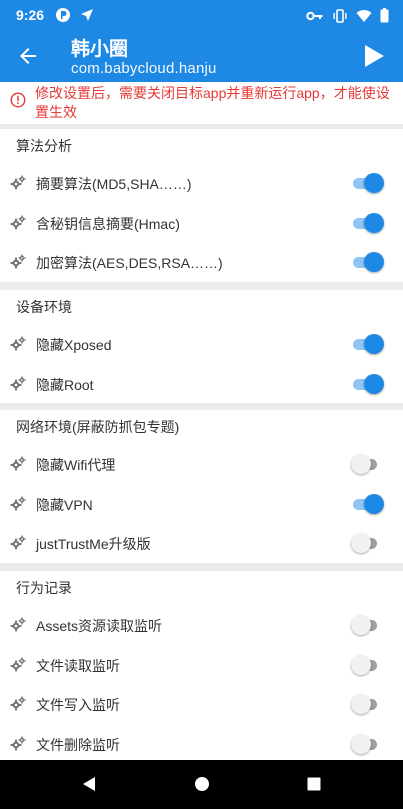 Image resolution: width=403 pixels, height=809 pixels. Describe the element at coordinates (99, 626) in the screenshot. I see `setting-label: Assets资源读取监听` at that location.